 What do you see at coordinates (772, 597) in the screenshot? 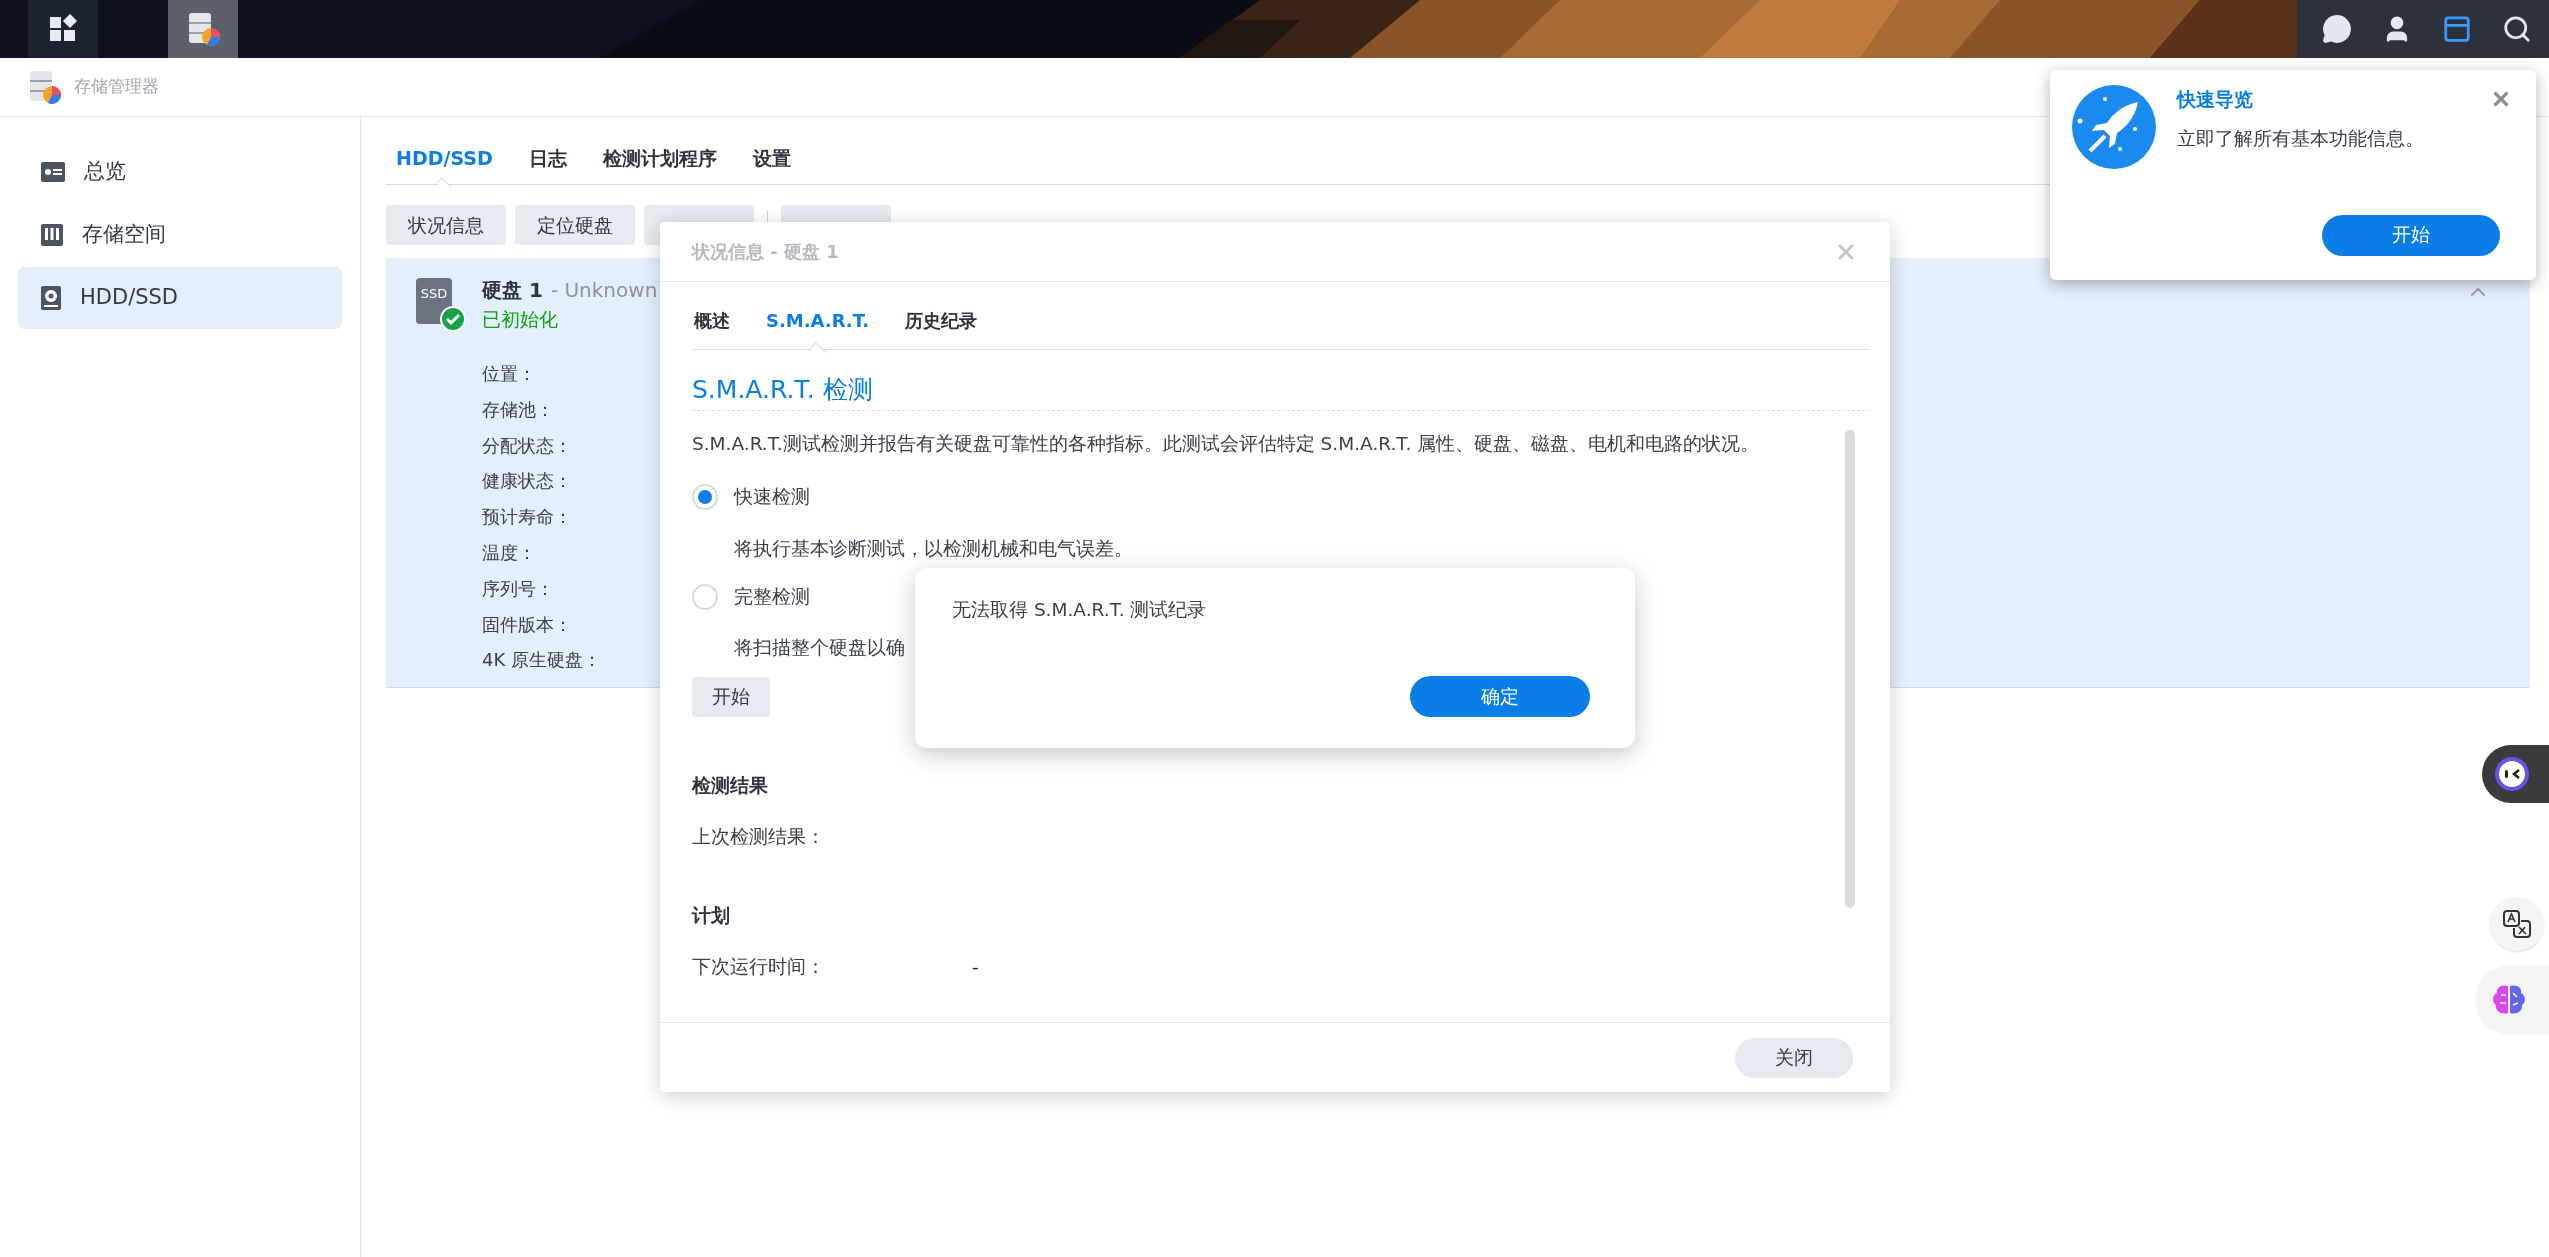
I see `option-label: 完整检测` at bounding box center [772, 597].